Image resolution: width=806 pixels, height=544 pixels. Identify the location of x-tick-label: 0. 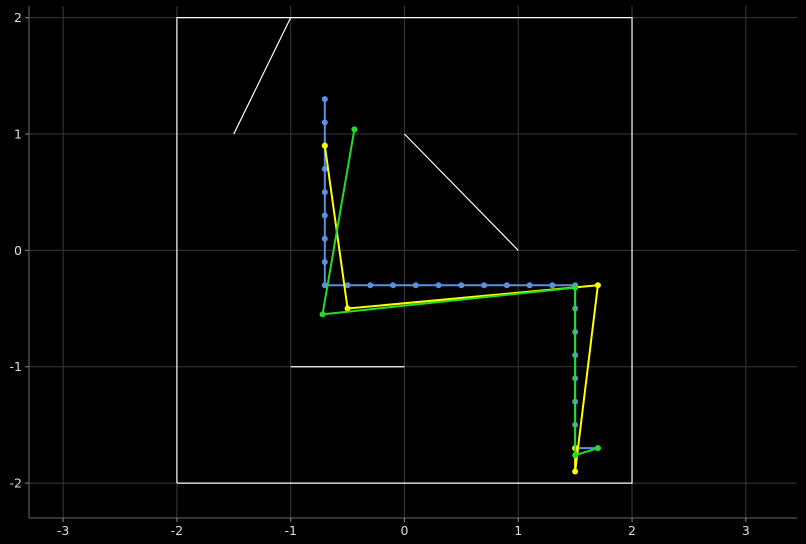
(404, 530).